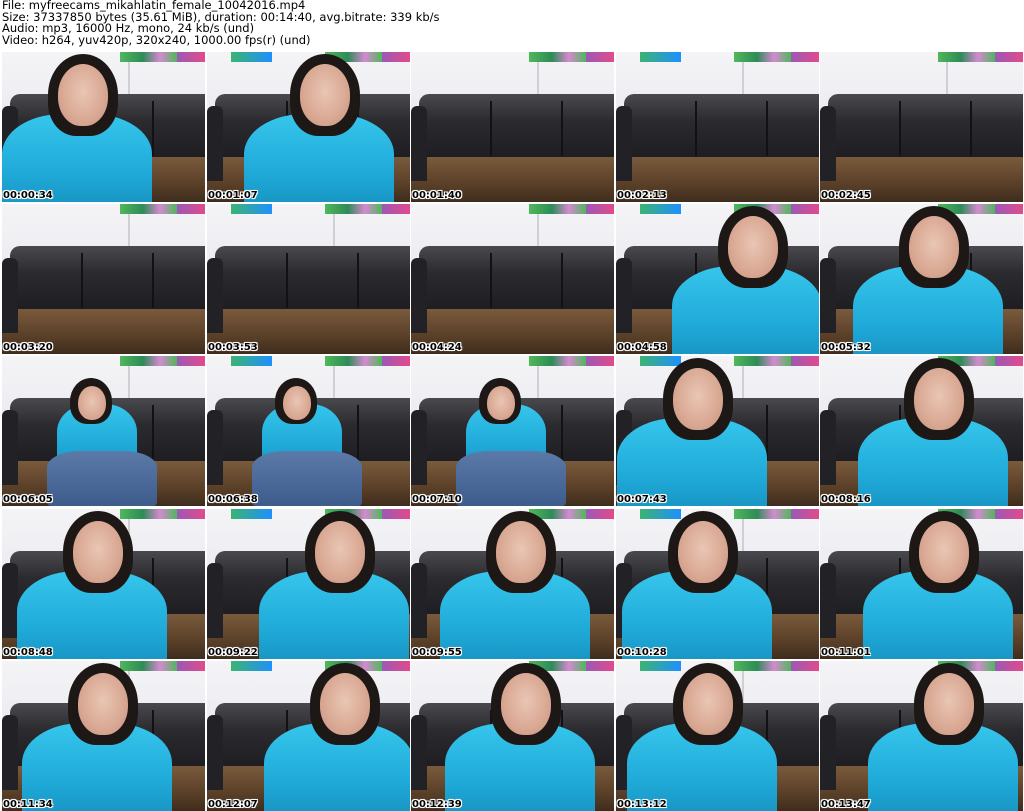 This screenshot has height=811, width=1024. I want to click on timestamp-label: 00:04:58, so click(642, 347).